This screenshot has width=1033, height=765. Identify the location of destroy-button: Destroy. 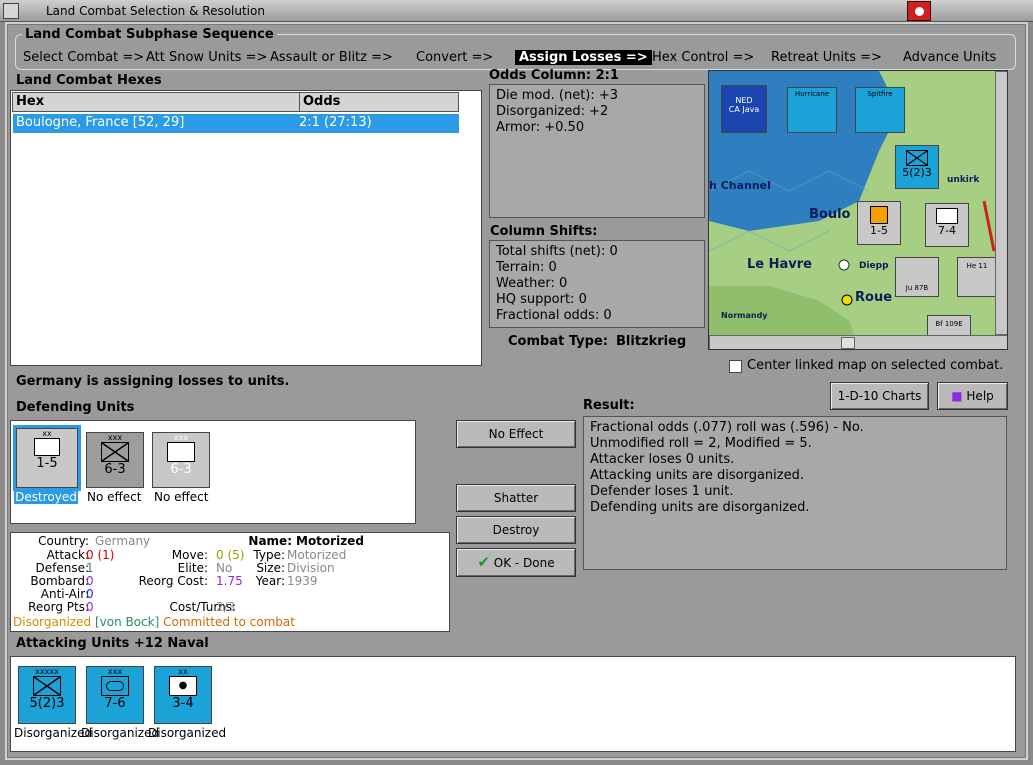
(516, 530).